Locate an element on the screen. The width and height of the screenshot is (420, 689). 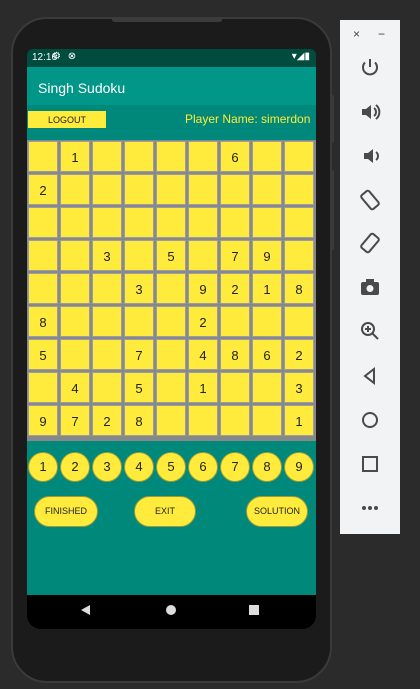
number-button-3: 3 is located at coordinates (107, 467).